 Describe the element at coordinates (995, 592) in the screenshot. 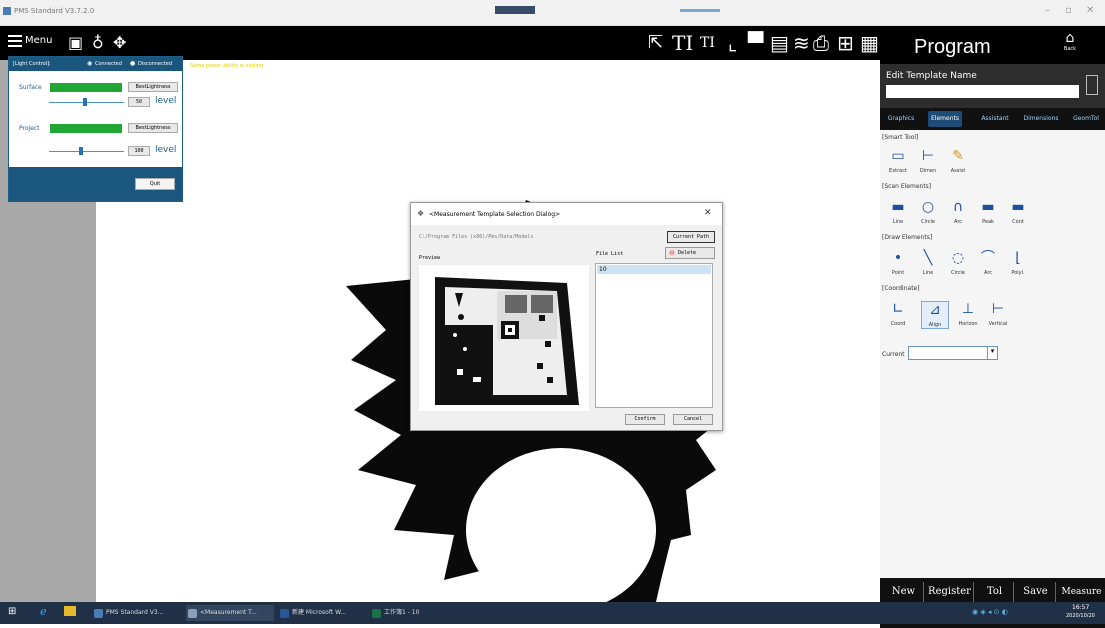

I see `tol-button: Tol` at that location.